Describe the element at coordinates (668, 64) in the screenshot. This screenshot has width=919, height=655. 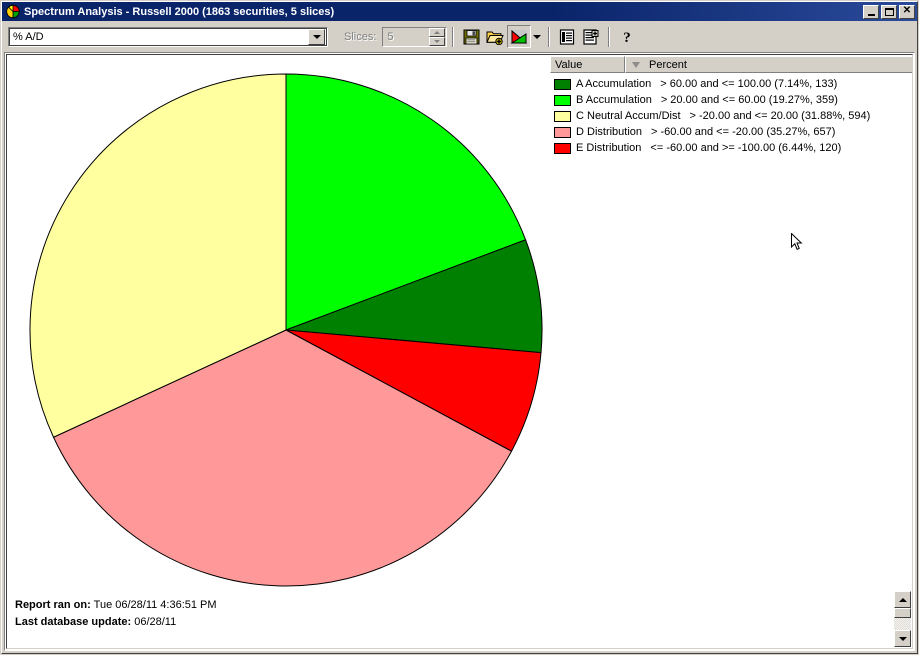
I see `legend-column-percent-label: Percent` at that location.